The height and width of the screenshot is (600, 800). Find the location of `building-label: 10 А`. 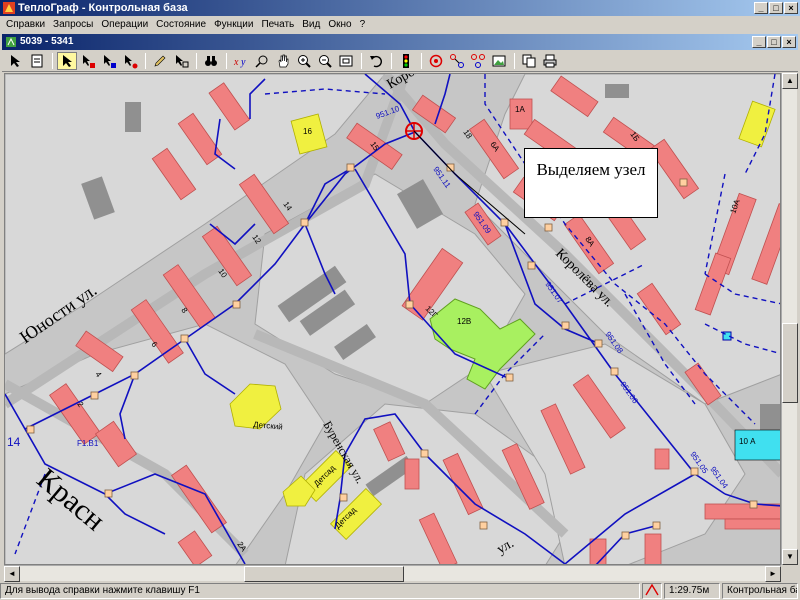

building-label: 10 А is located at coordinates (747, 441).